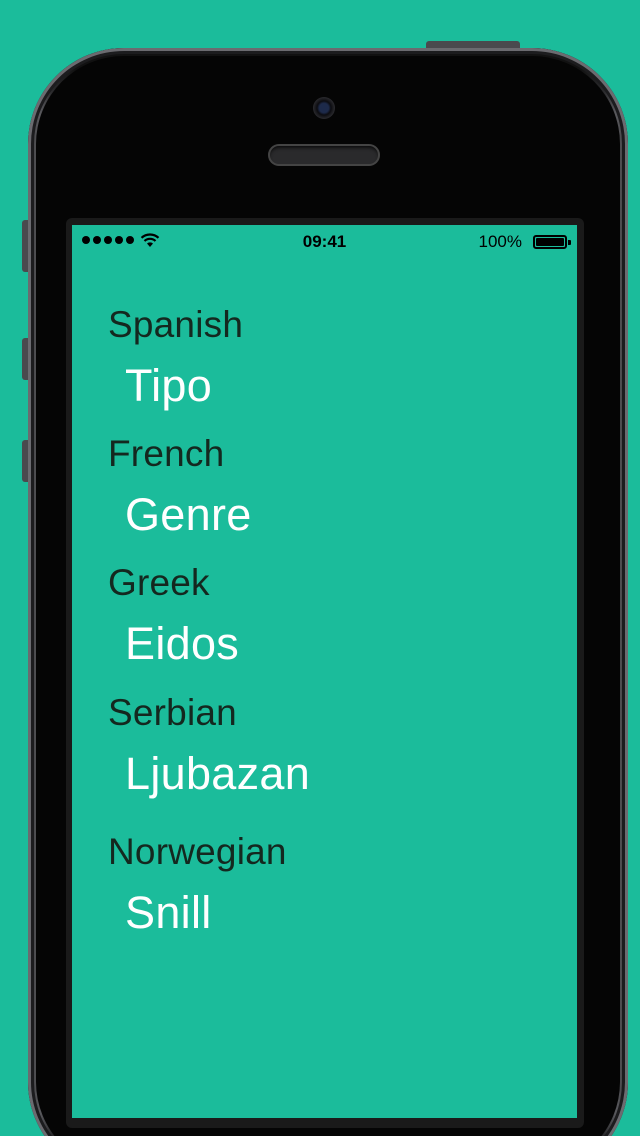 Image resolution: width=640 pixels, height=1136 pixels. I want to click on translated-word: Snill, so click(168, 912).